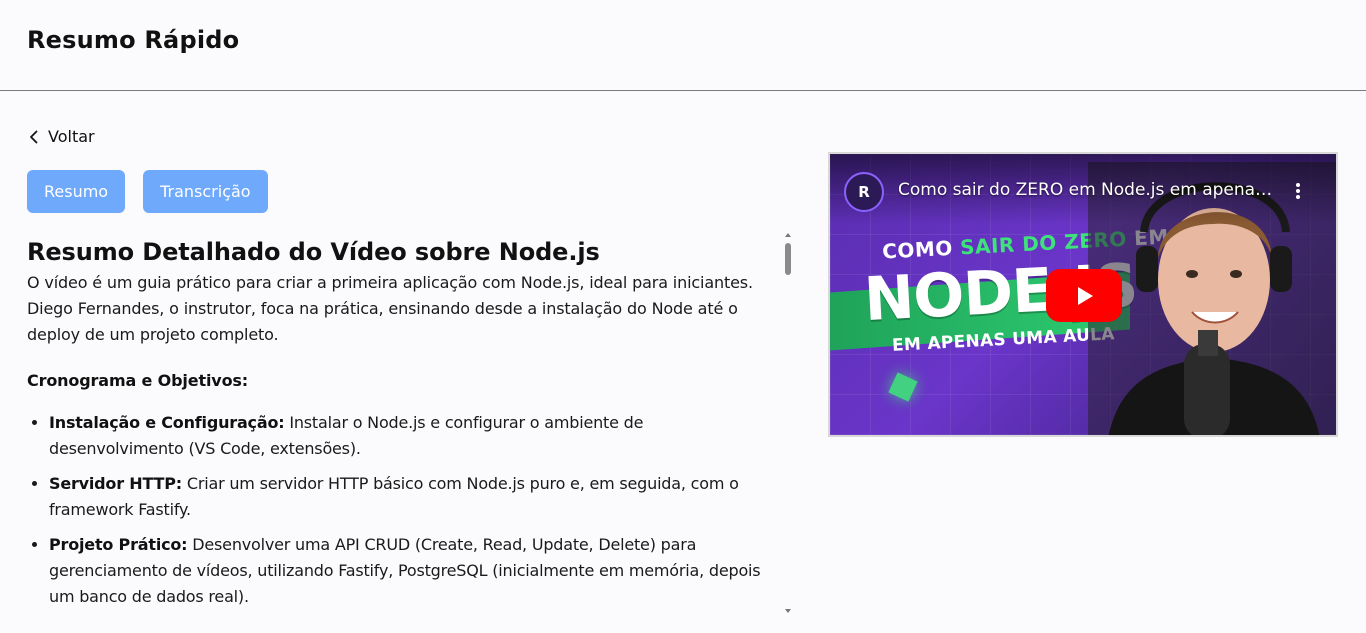 The width and height of the screenshot is (1366, 633). Describe the element at coordinates (118, 544) in the screenshot. I see `topic-label: Projeto Prático:` at that location.